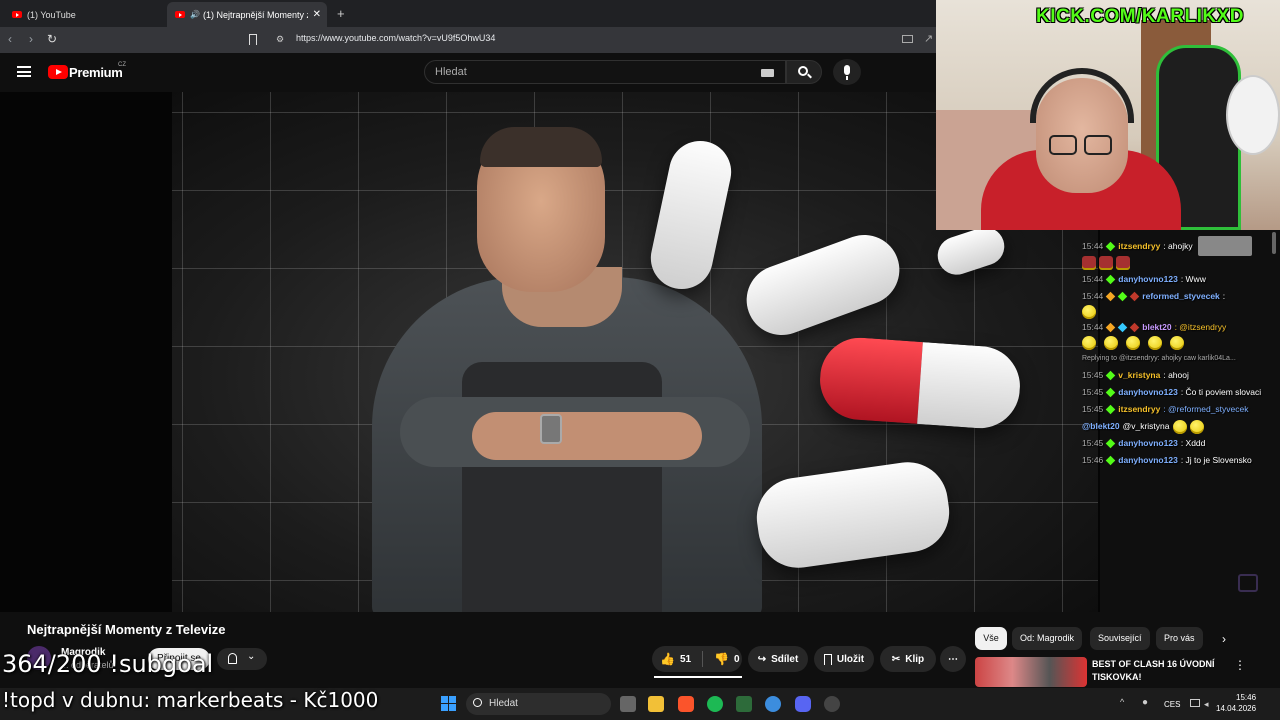 The height and width of the screenshot is (720, 1280). What do you see at coordinates (698, 677) in the screenshot?
I see `like-ratio-bar` at bounding box center [698, 677].